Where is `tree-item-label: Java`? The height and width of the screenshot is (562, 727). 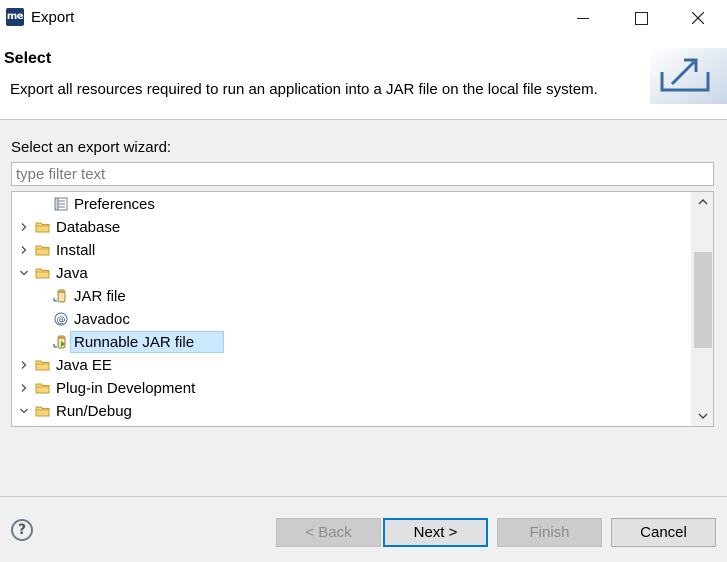 tree-item-label: Java is located at coordinates (72, 273).